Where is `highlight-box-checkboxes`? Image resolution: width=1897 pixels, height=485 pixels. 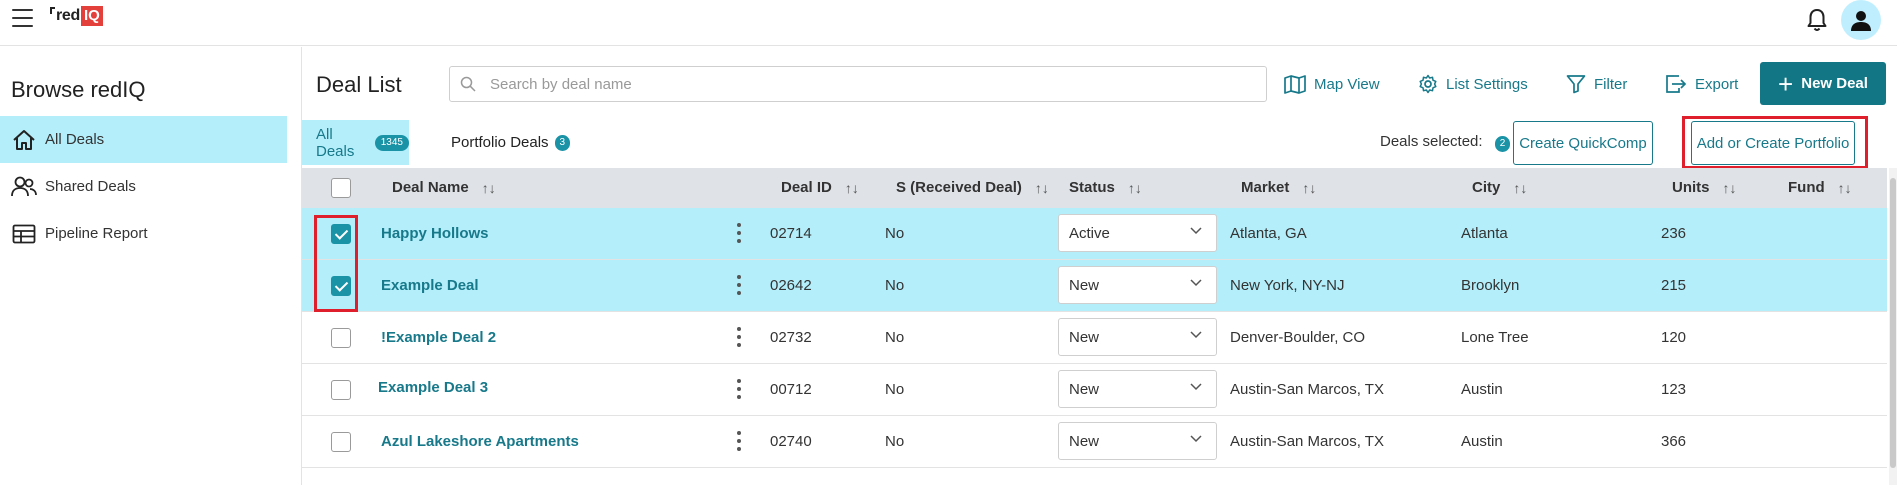 highlight-box-checkboxes is located at coordinates (336, 263).